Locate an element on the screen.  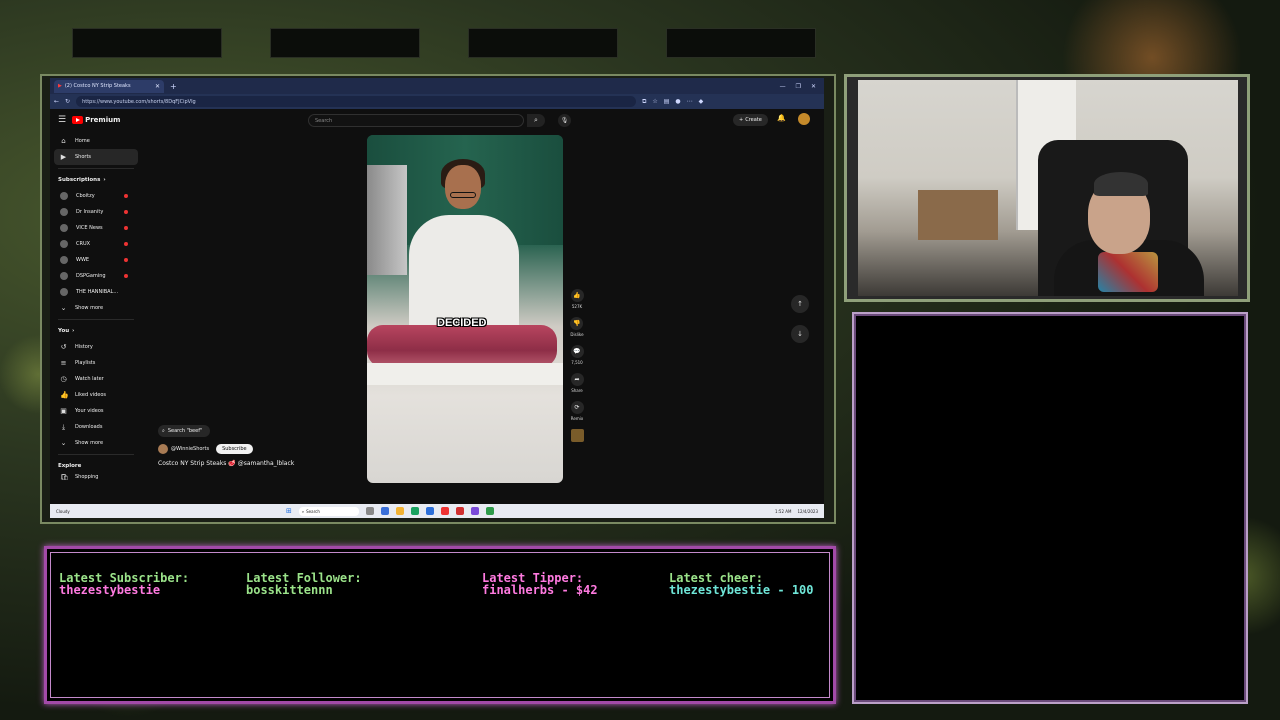
search-placeholder: Search is located at coordinates (324, 120).